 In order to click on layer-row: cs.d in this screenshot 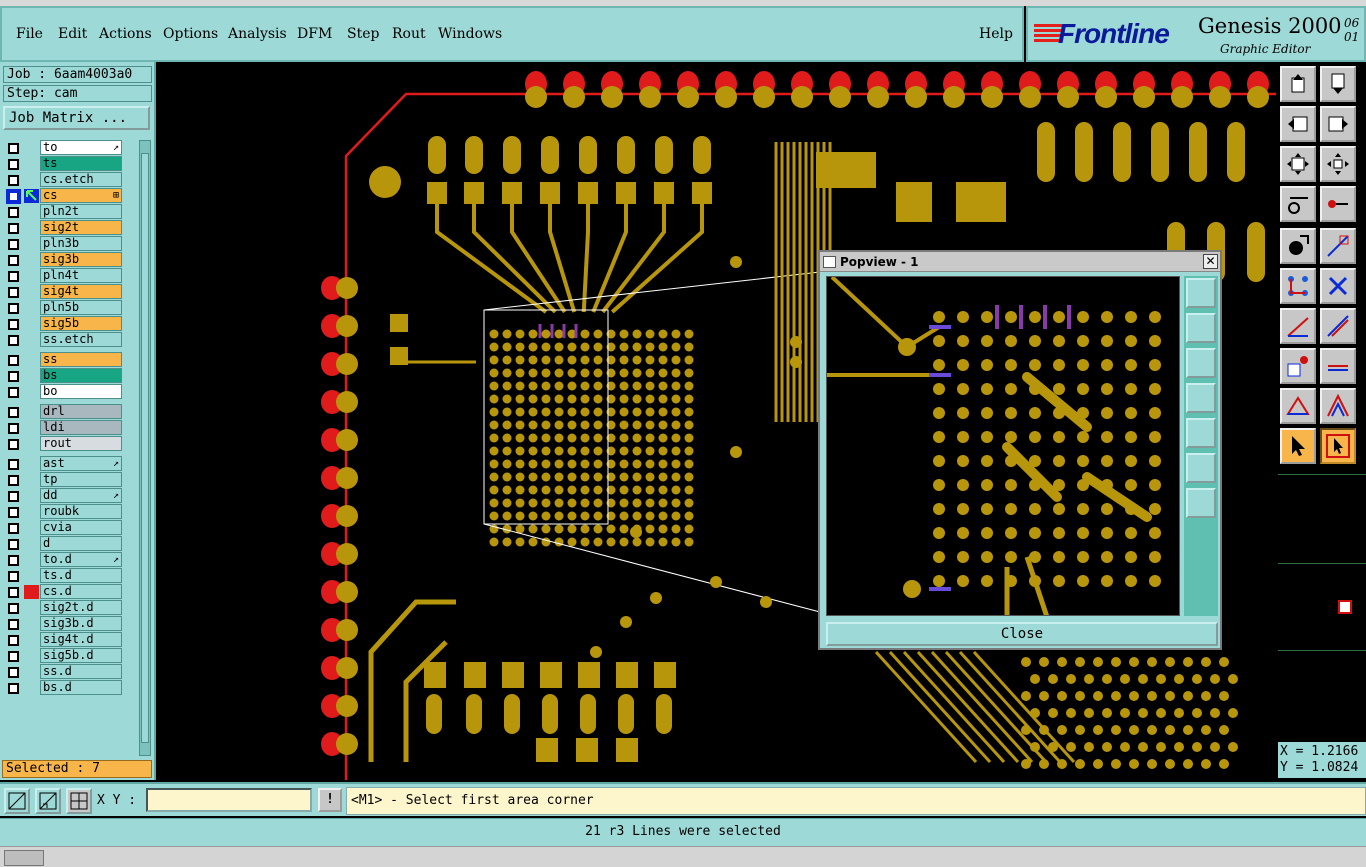, I will do `click(71, 592)`.